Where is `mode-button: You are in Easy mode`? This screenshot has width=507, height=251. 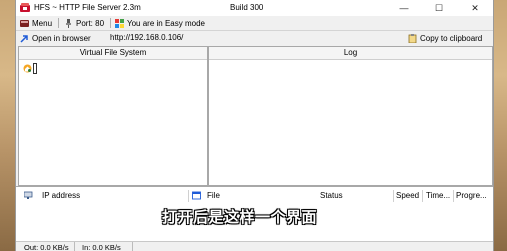
mode-button: You are in Easy mode is located at coordinates (160, 23).